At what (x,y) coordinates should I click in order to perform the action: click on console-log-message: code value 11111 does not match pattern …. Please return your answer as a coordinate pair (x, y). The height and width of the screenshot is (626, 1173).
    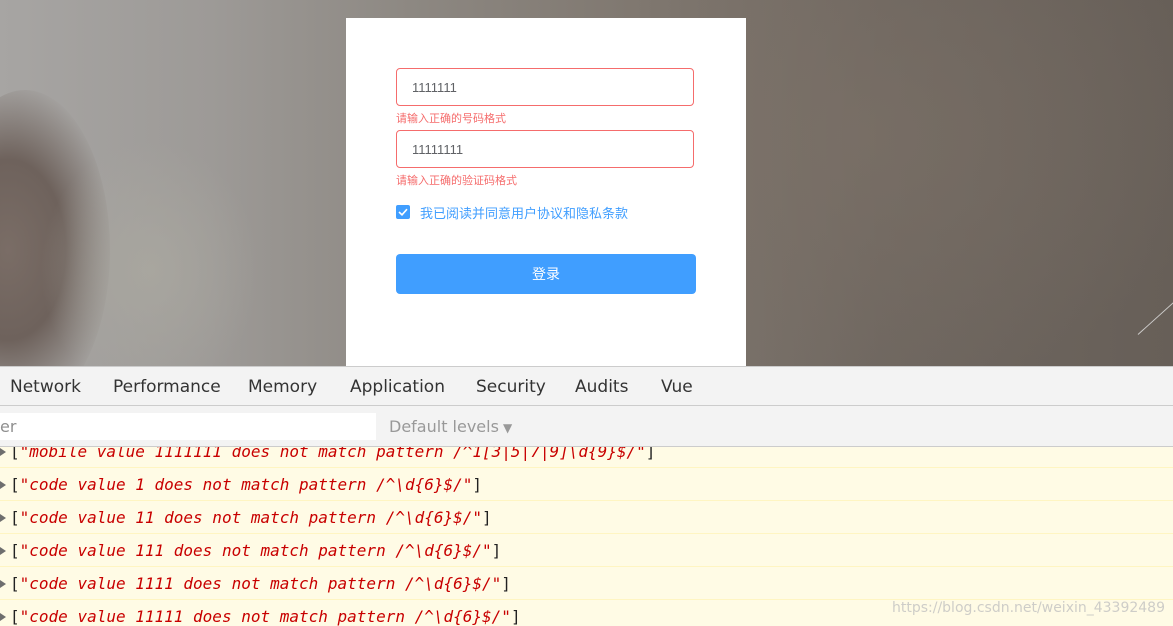
    Looking at the image, I should click on (265, 616).